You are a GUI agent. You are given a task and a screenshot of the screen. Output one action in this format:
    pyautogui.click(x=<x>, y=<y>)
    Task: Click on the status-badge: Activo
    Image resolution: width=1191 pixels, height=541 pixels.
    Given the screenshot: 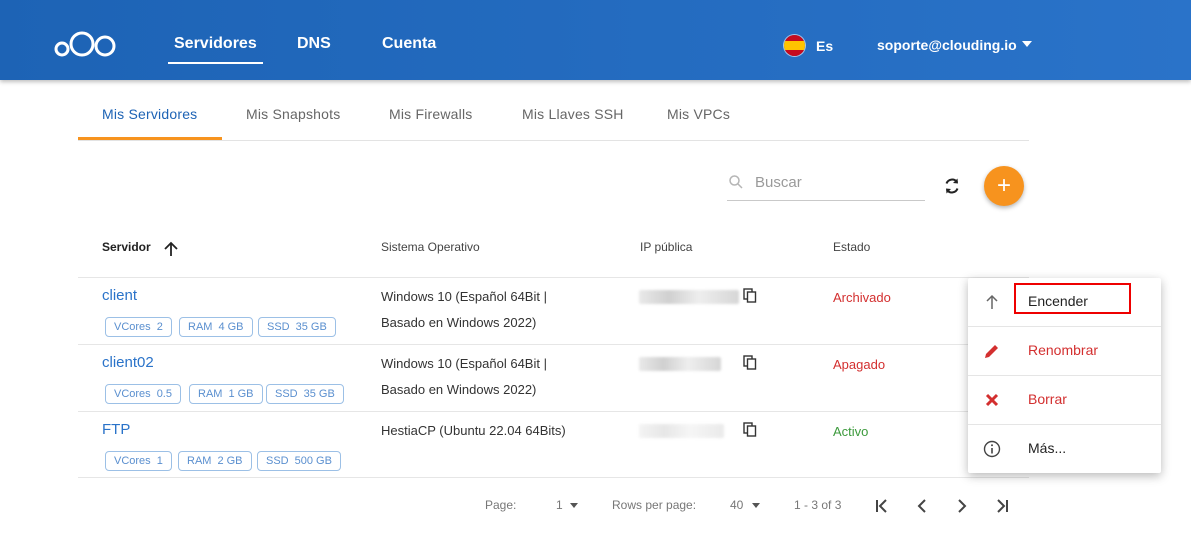 What is the action you would take?
    pyautogui.click(x=851, y=431)
    